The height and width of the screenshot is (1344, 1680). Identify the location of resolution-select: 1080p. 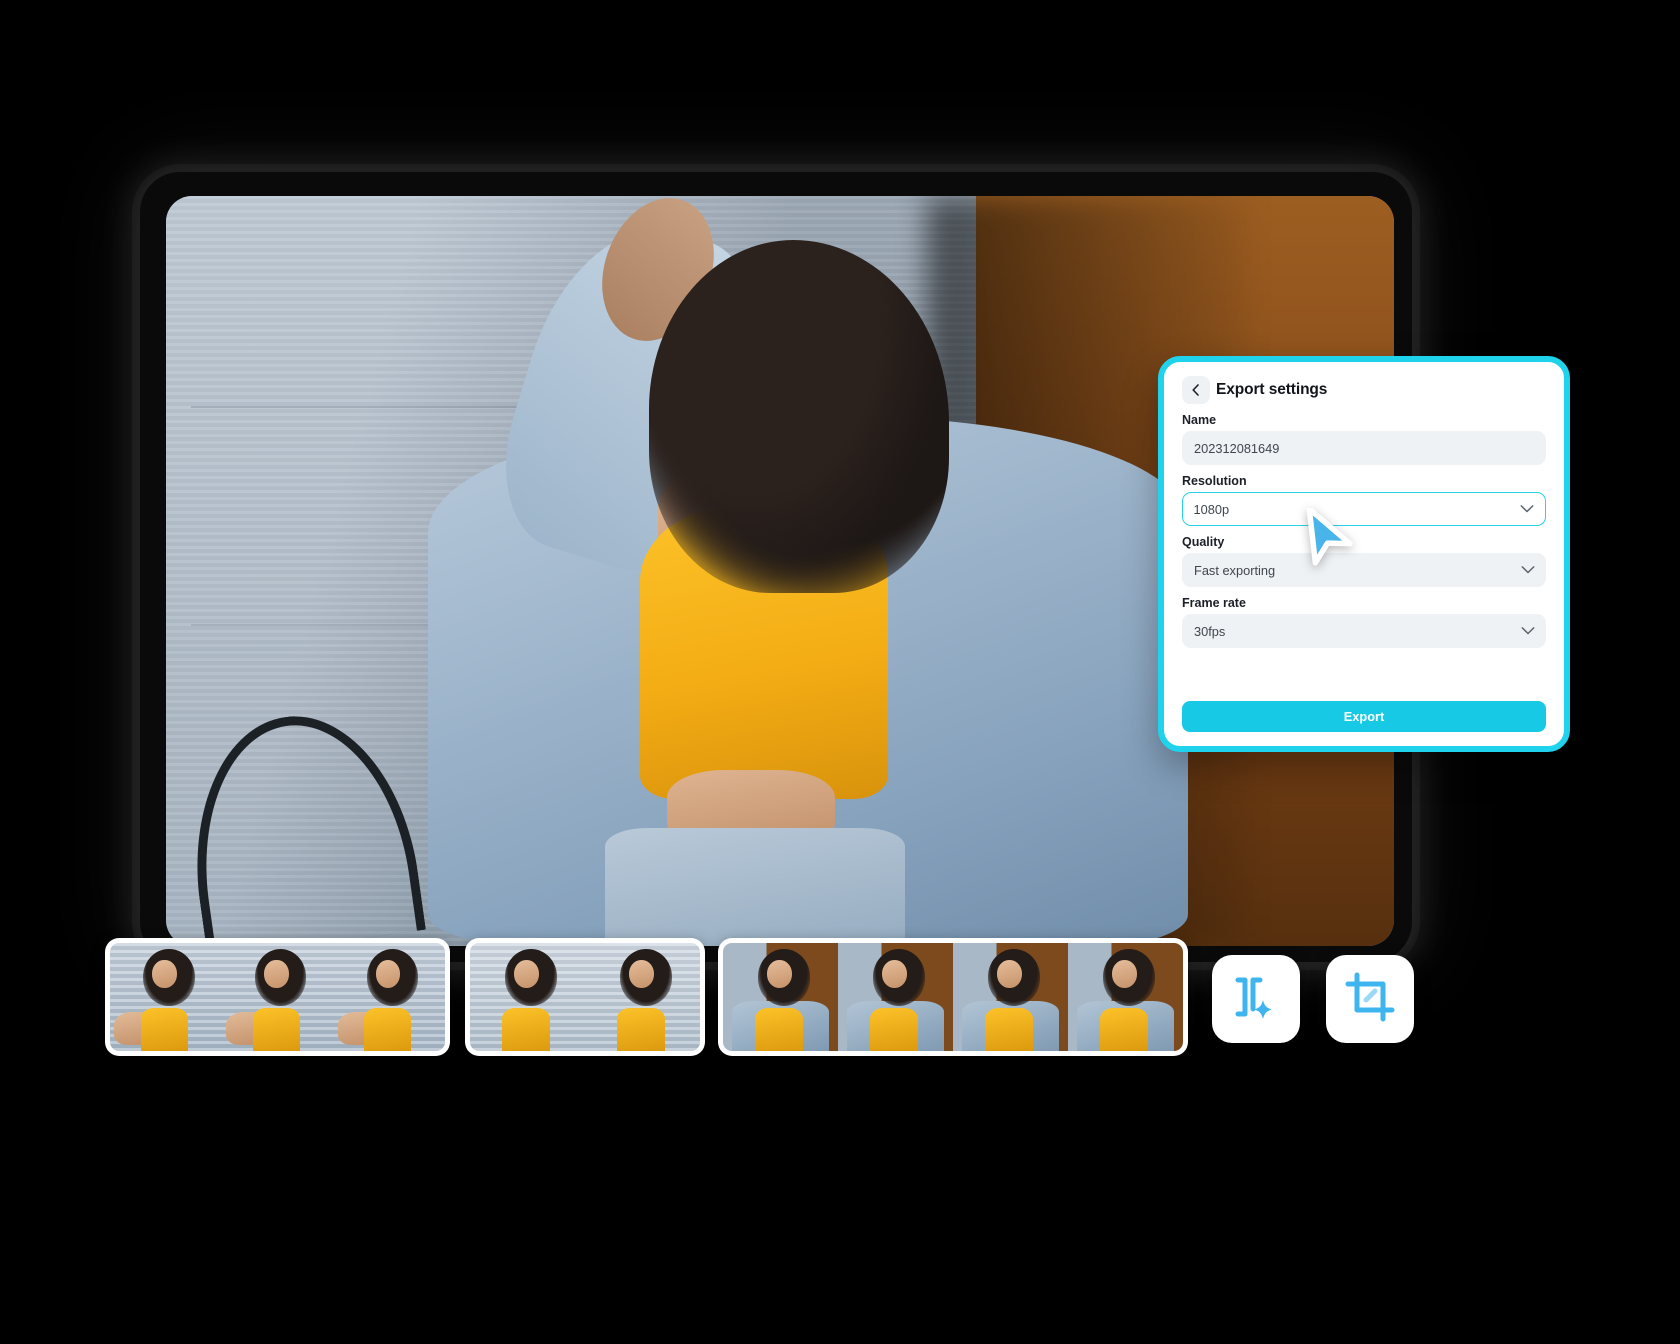
(1364, 509).